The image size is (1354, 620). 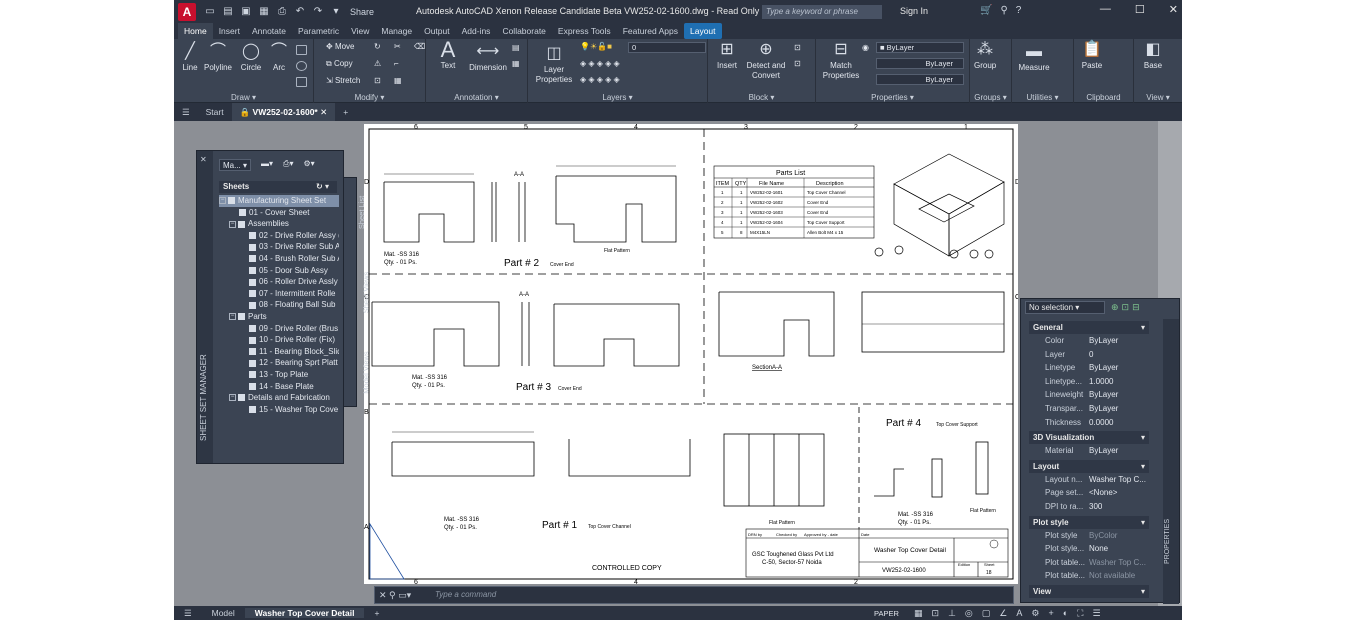 I want to click on menu-icon: ☰, so click(x=186, y=112).